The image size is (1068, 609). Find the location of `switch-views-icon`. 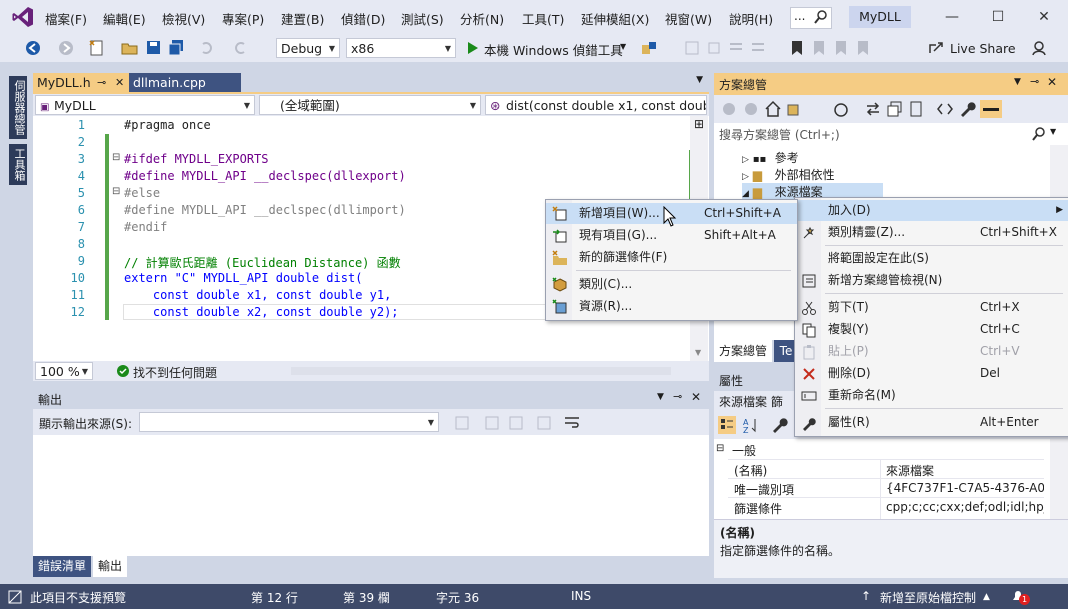

switch-views-icon is located at coordinates (795, 109).